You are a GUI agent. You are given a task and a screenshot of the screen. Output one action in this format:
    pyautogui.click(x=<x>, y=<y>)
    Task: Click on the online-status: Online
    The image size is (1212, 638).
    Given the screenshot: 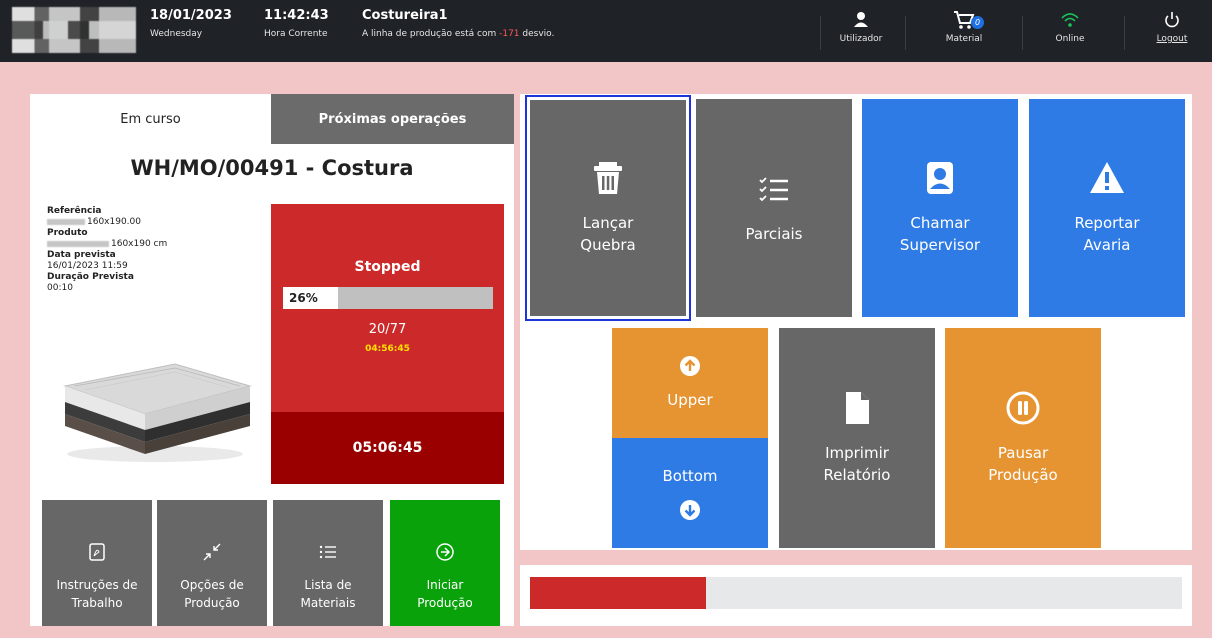 What is the action you would take?
    pyautogui.click(x=1070, y=27)
    